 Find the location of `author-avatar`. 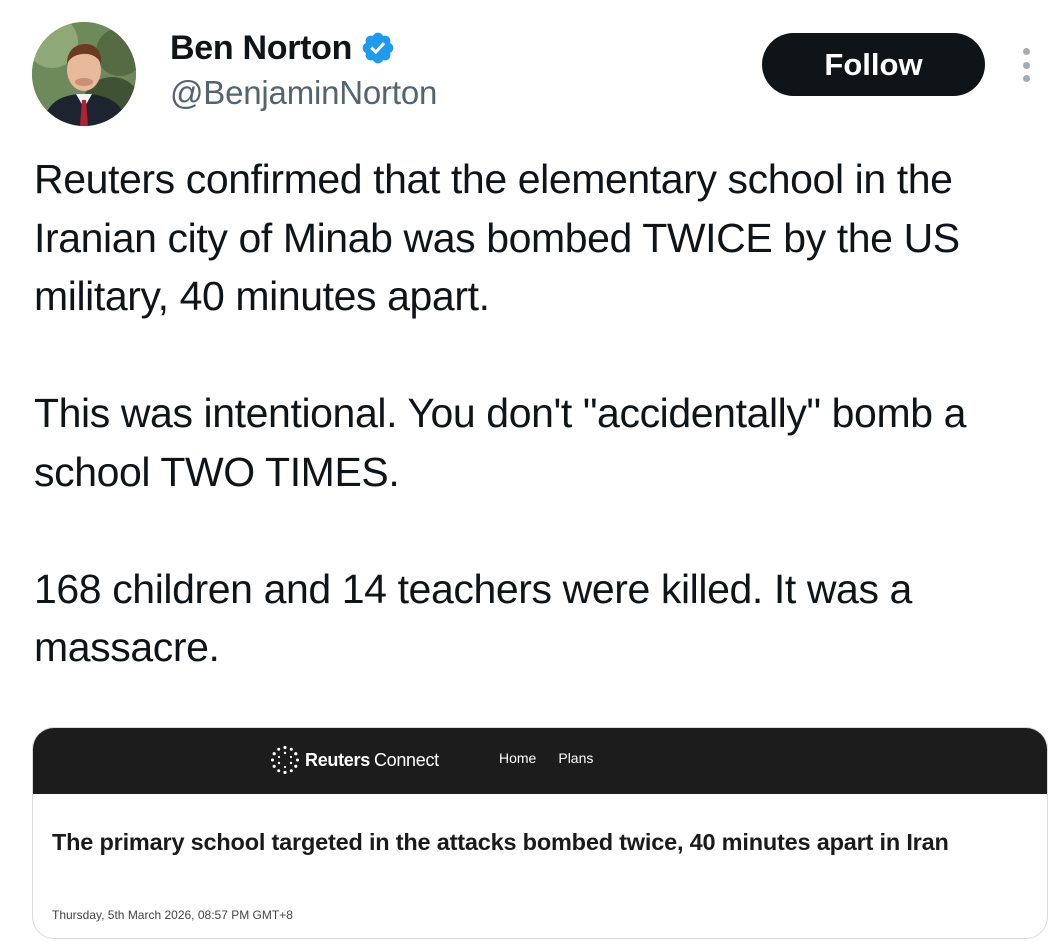

author-avatar is located at coordinates (84, 74).